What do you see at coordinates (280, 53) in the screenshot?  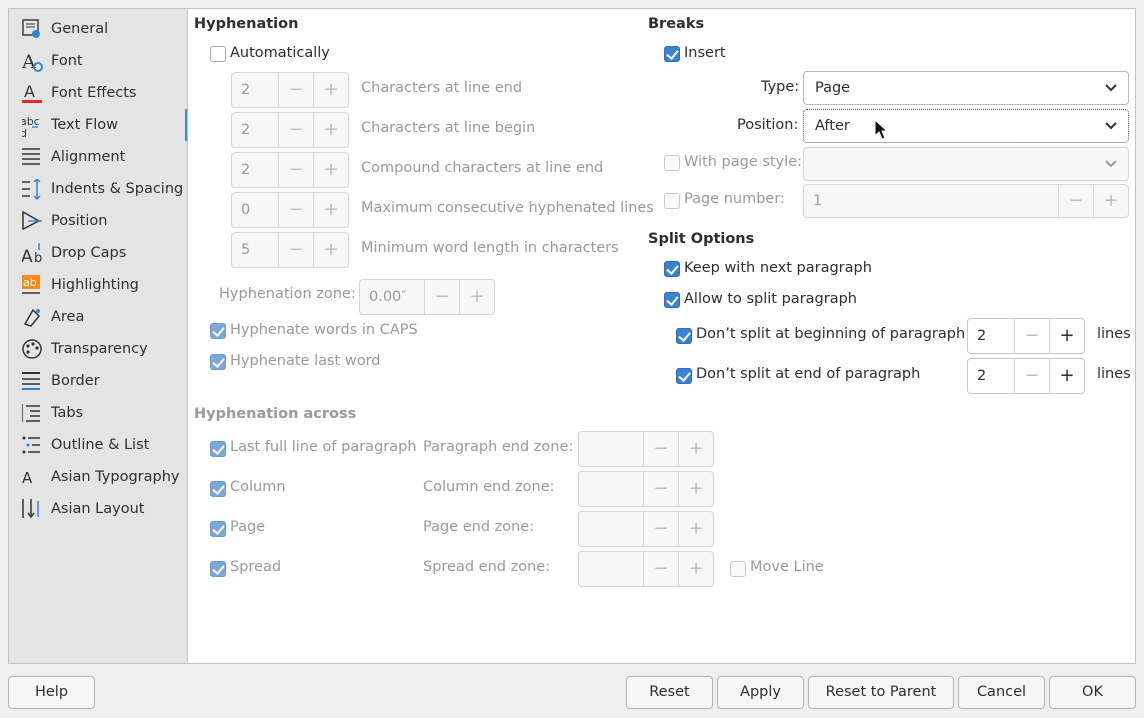 I see `automatically-label: Automatically` at bounding box center [280, 53].